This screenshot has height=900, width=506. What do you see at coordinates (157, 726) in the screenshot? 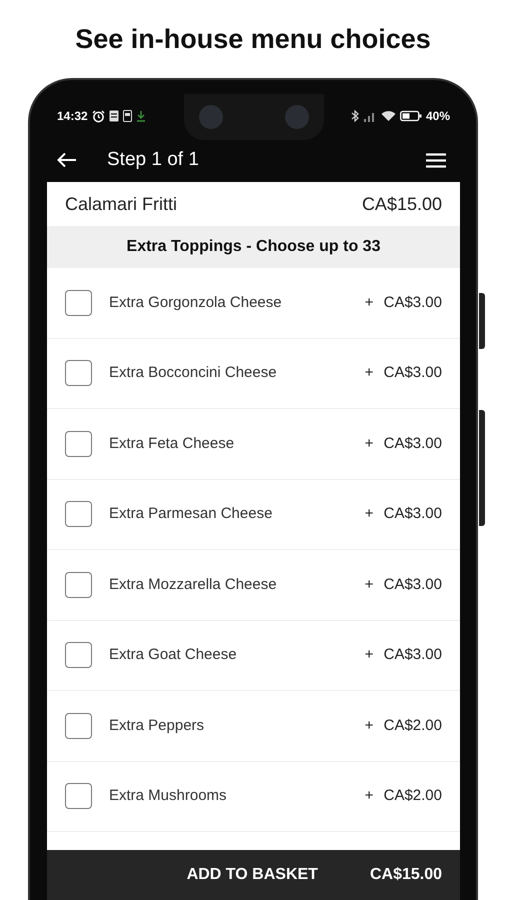
I see `option-label: Extra Peppers` at bounding box center [157, 726].